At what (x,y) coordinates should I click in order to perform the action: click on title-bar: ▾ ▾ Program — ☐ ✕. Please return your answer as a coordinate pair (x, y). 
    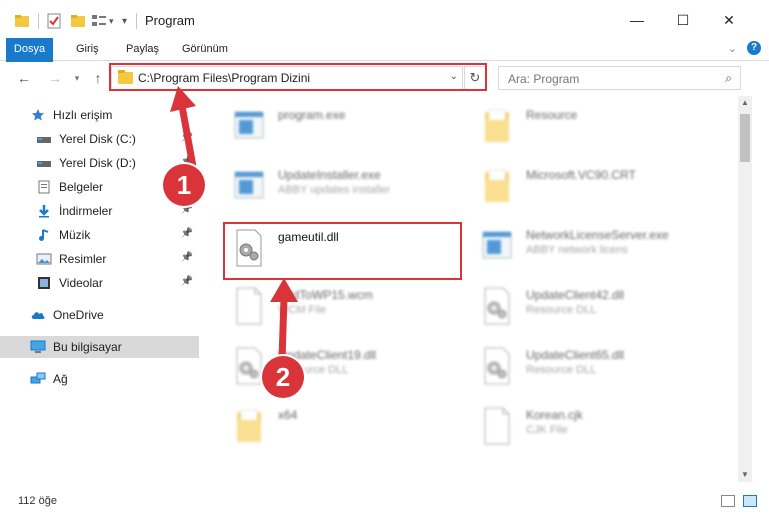
    Looking at the image, I should click on (384, 19).